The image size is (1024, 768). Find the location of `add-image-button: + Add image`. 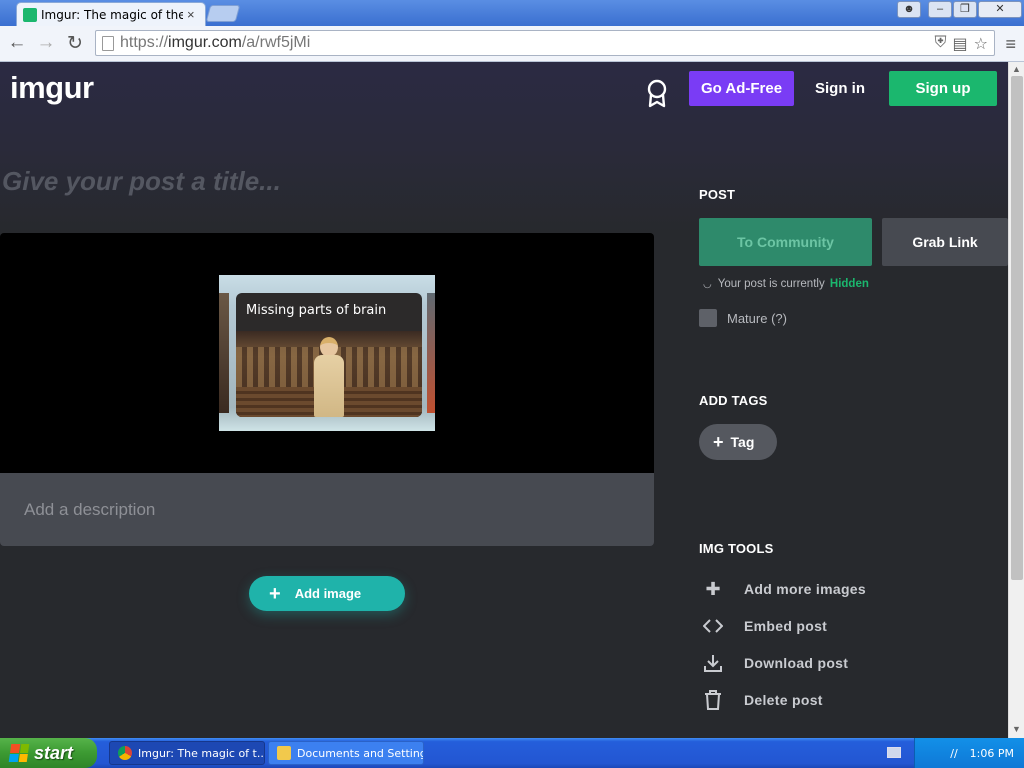

add-image-button: + Add image is located at coordinates (327, 593).